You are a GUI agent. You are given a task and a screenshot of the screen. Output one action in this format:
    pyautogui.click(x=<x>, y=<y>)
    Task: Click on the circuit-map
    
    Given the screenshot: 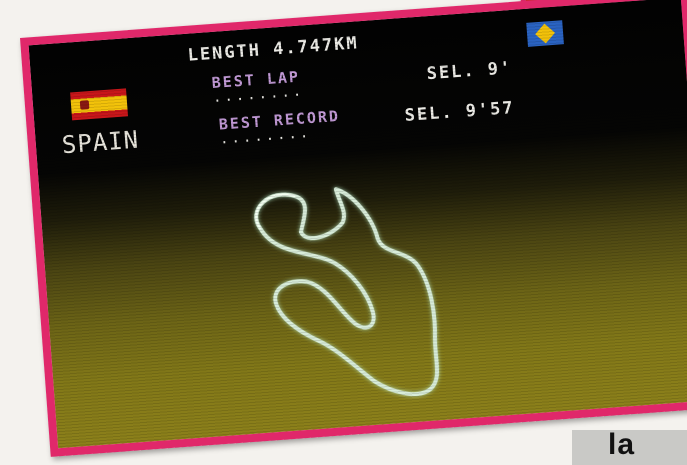 What is the action you would take?
    pyautogui.click(x=347, y=292)
    